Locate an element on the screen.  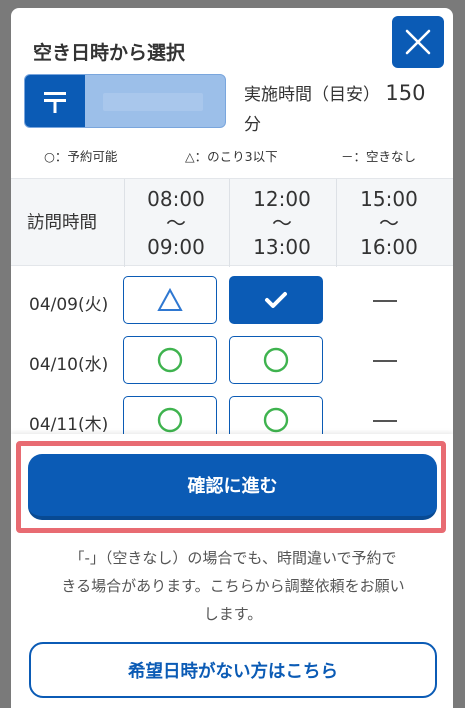
duration-unit: 分 is located at coordinates (252, 125).